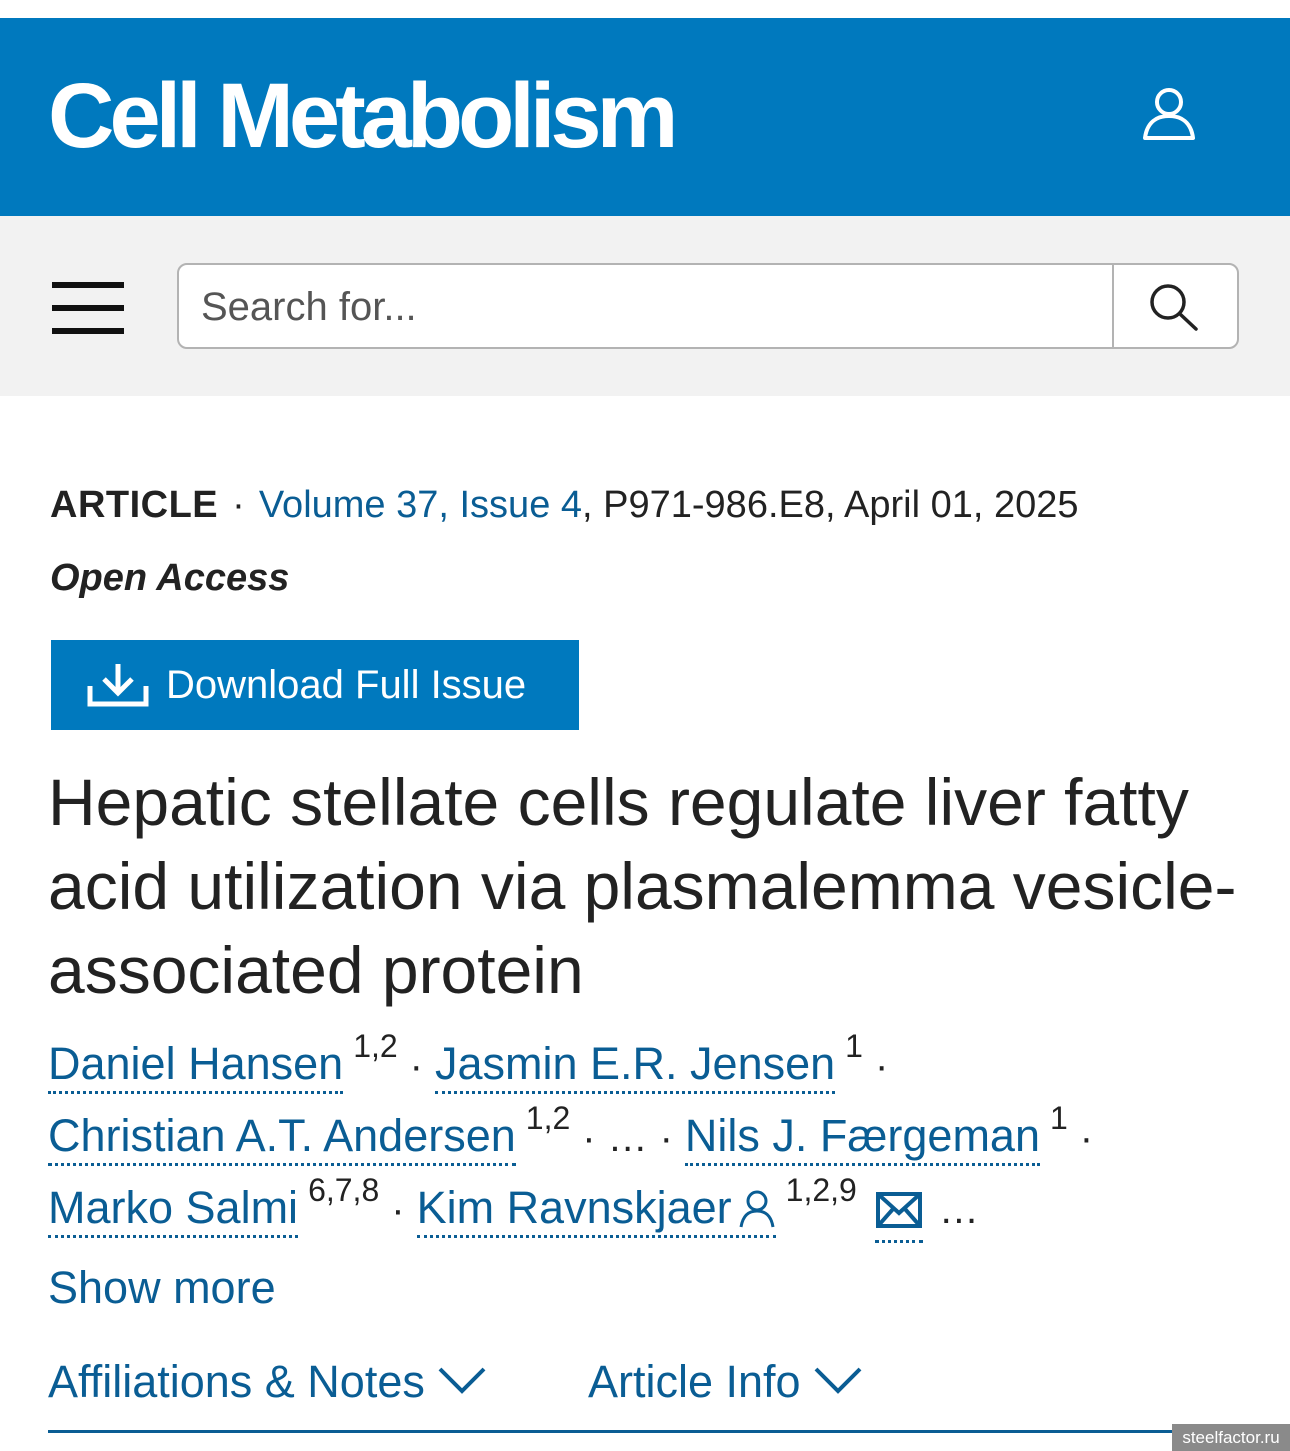 The image size is (1290, 1451). I want to click on watermark: steelfactor.ru, so click(1231, 1437).